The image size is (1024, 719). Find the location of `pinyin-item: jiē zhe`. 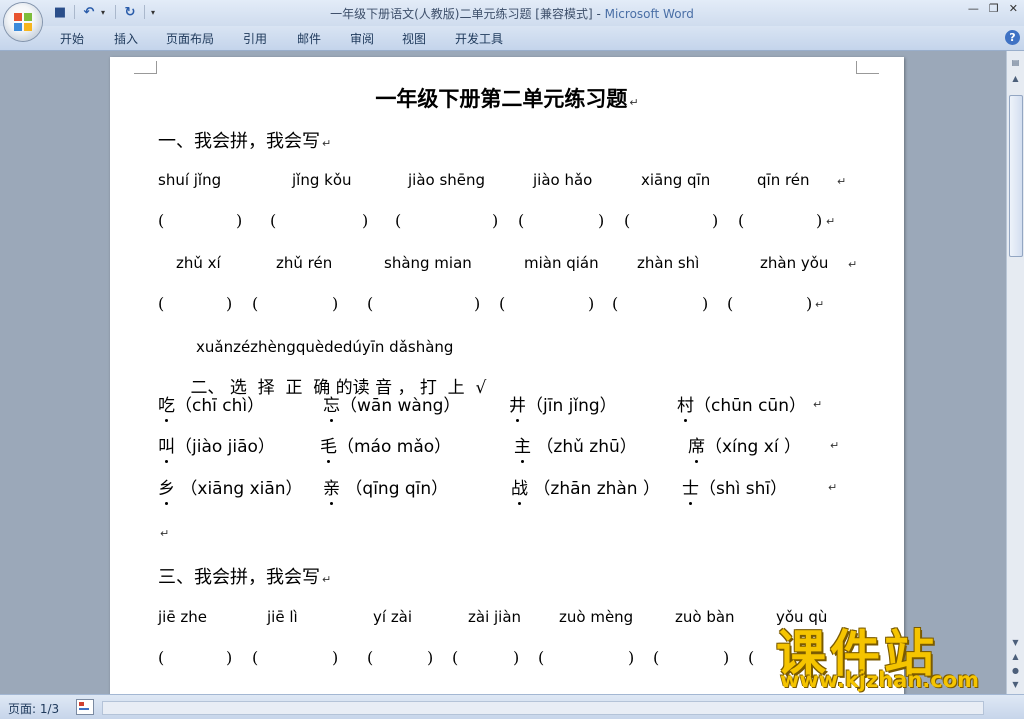

pinyin-item: jiē zhe is located at coordinates (182, 617).